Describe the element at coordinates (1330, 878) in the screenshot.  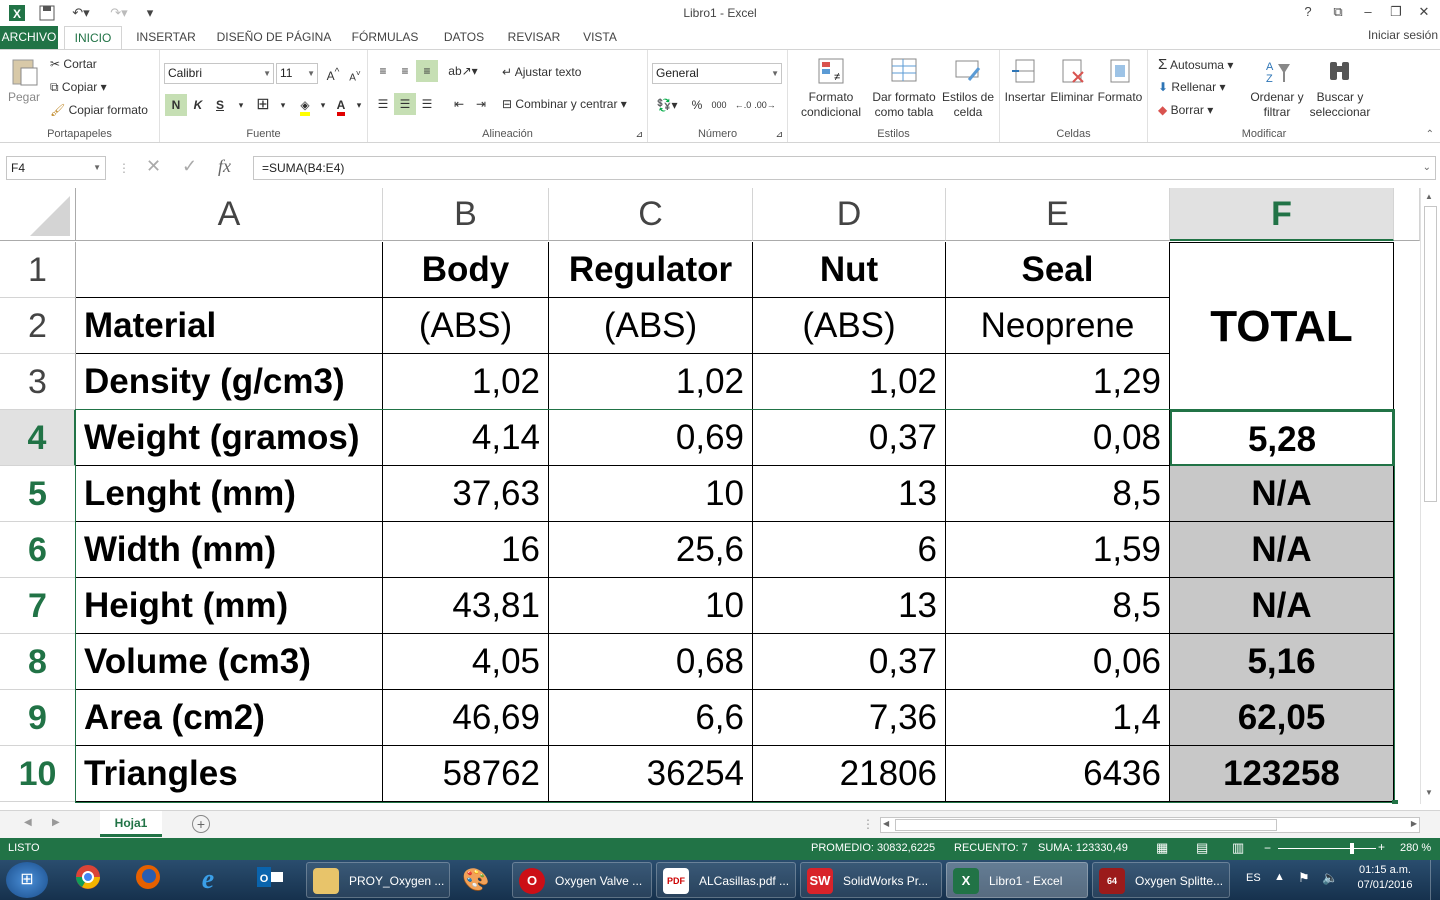
I see `volume-icon: 🔈` at that location.